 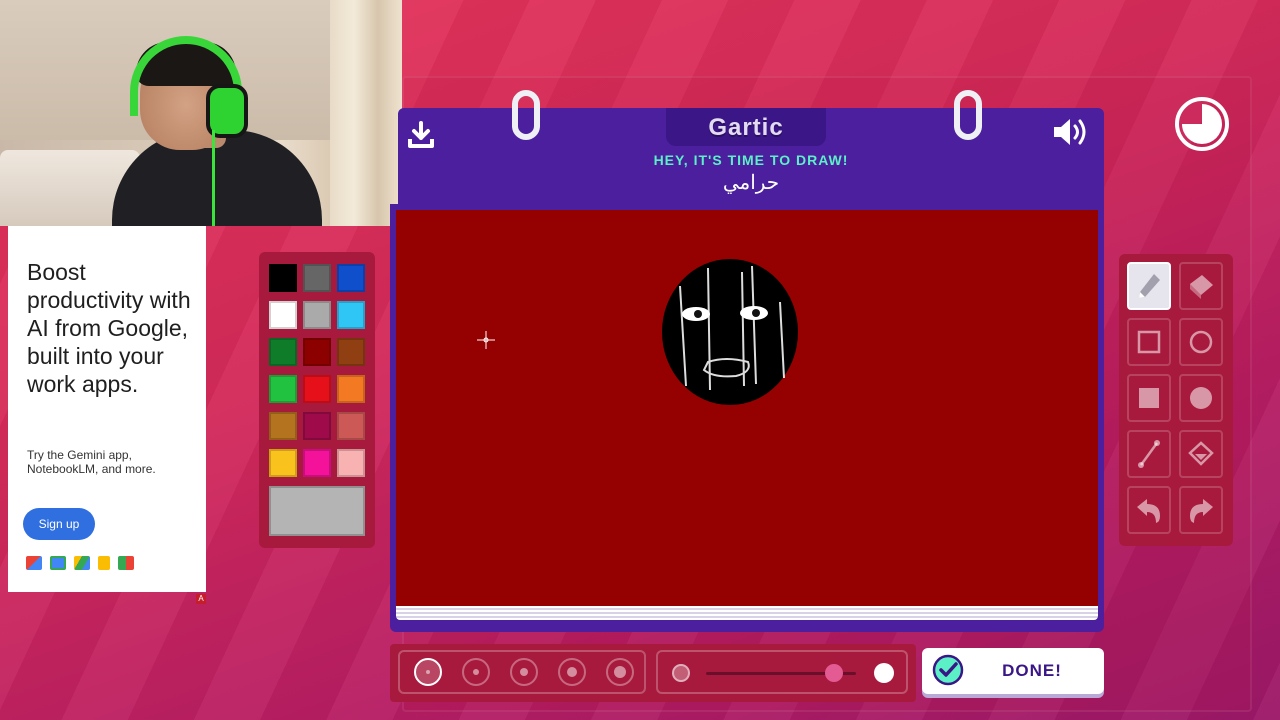 What do you see at coordinates (104, 563) in the screenshot?
I see `docs-icon` at bounding box center [104, 563].